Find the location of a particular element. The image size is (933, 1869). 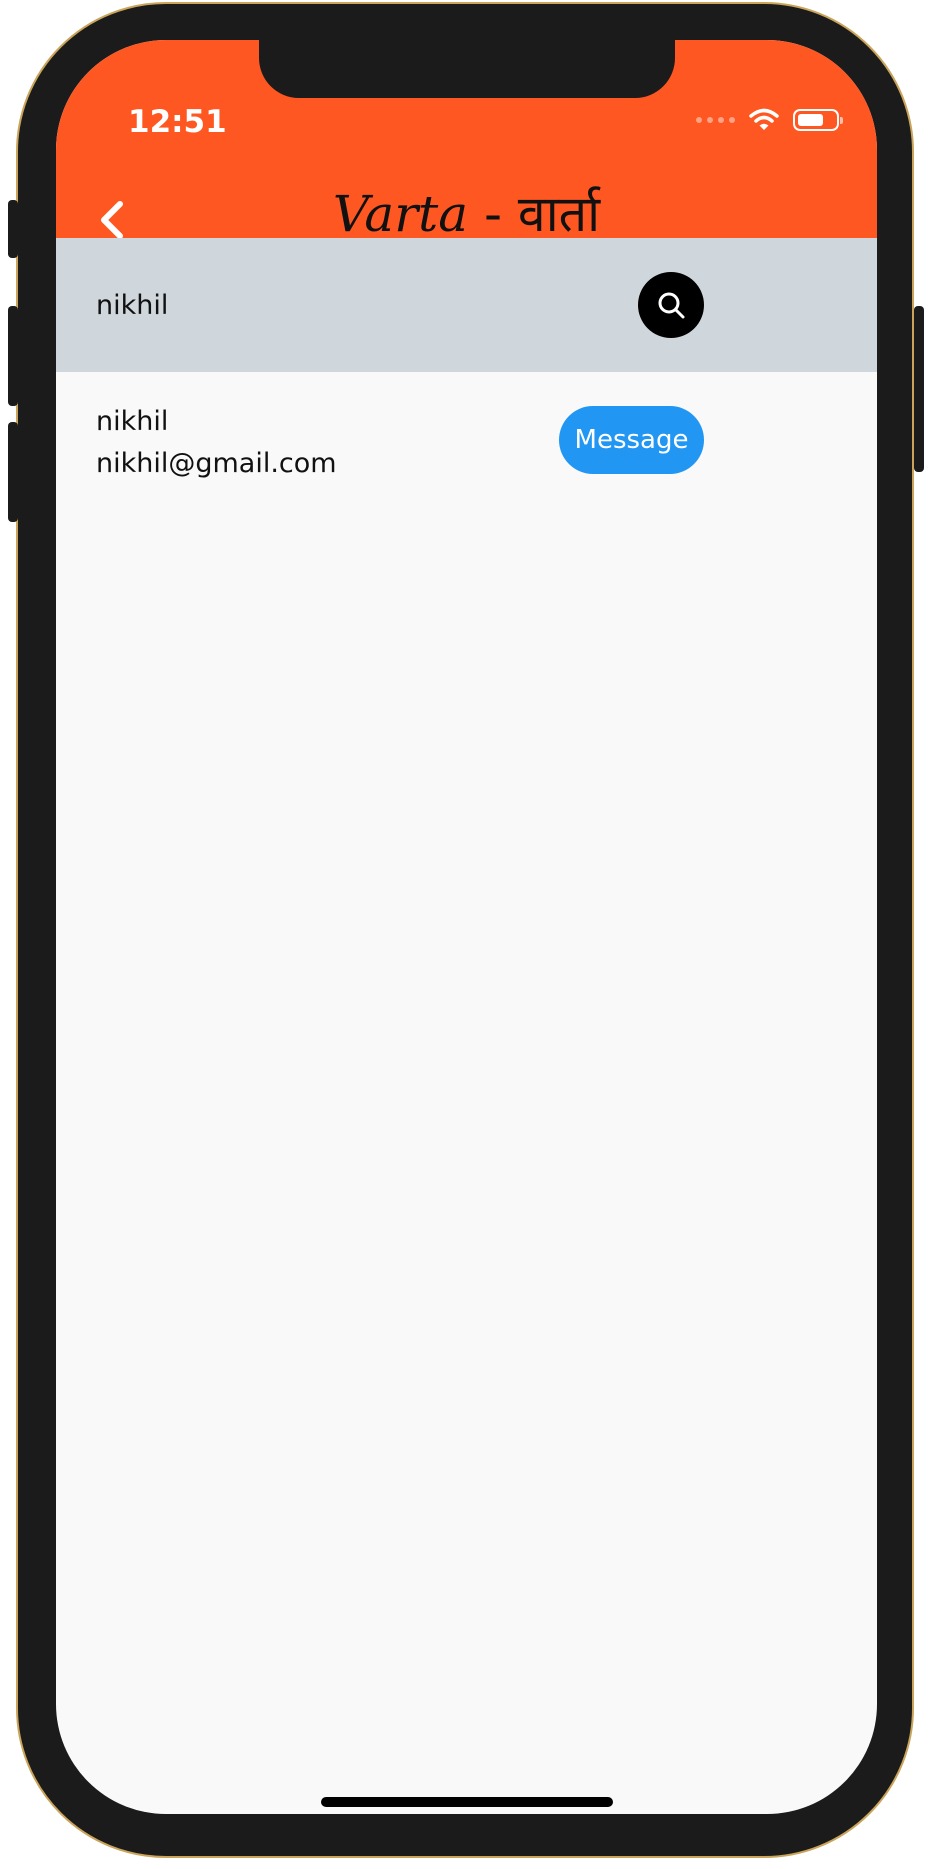

battery-icon is located at coordinates (818, 120).